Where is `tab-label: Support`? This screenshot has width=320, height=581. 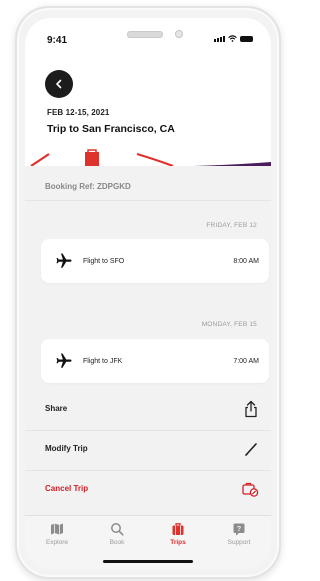
tab-label: Support is located at coordinates (239, 542).